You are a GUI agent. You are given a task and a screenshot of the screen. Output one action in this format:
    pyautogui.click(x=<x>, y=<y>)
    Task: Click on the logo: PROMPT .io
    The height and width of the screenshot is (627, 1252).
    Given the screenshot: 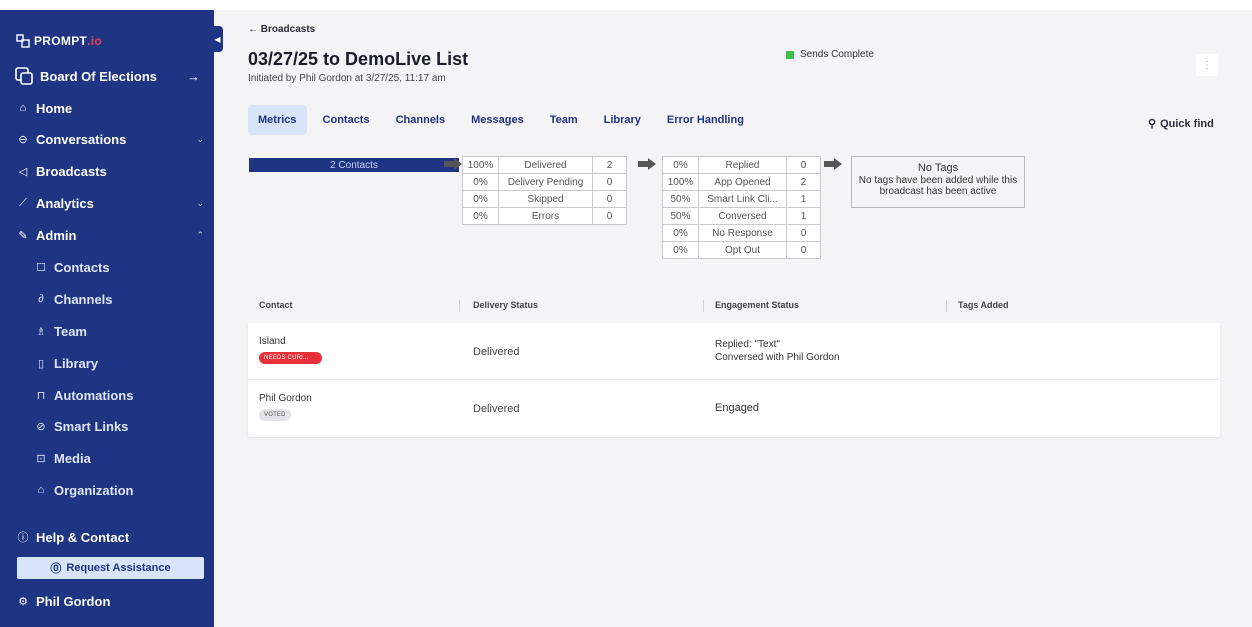 What is the action you would take?
    pyautogui.click(x=59, y=41)
    